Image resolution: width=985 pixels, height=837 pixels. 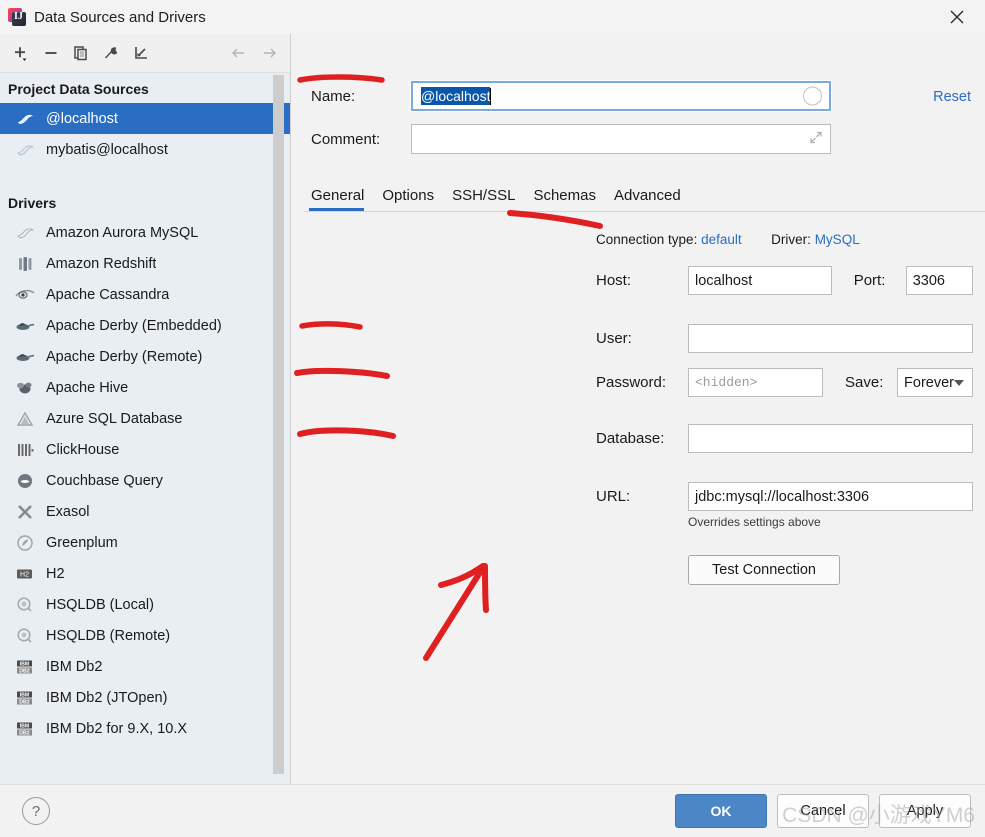 What do you see at coordinates (122, 232) in the screenshot?
I see `list-item-label: Amazon Aurora MySQL` at bounding box center [122, 232].